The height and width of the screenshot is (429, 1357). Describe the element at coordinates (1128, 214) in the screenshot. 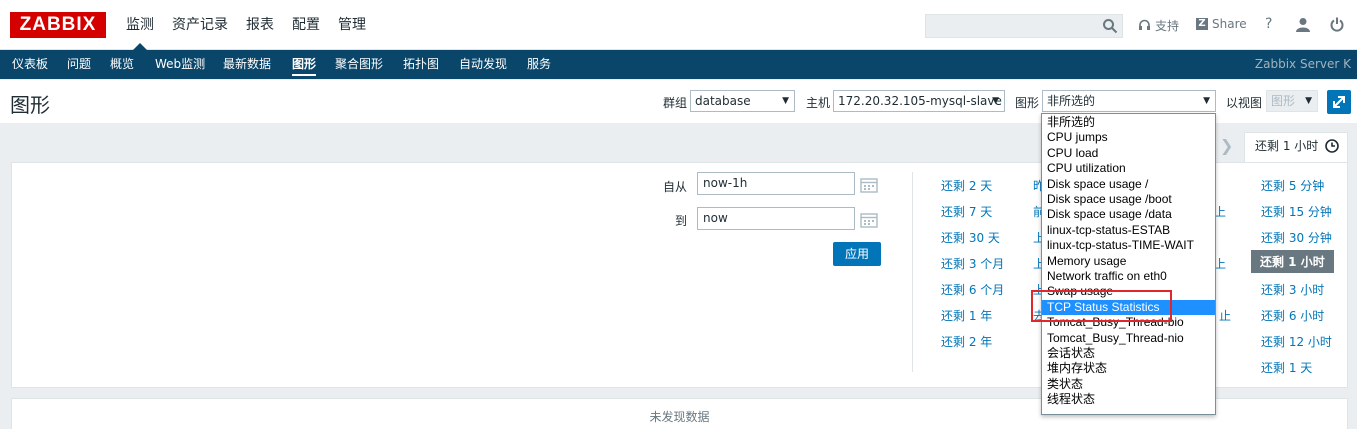

I see `dropdown-option: Disk space usage /data` at that location.